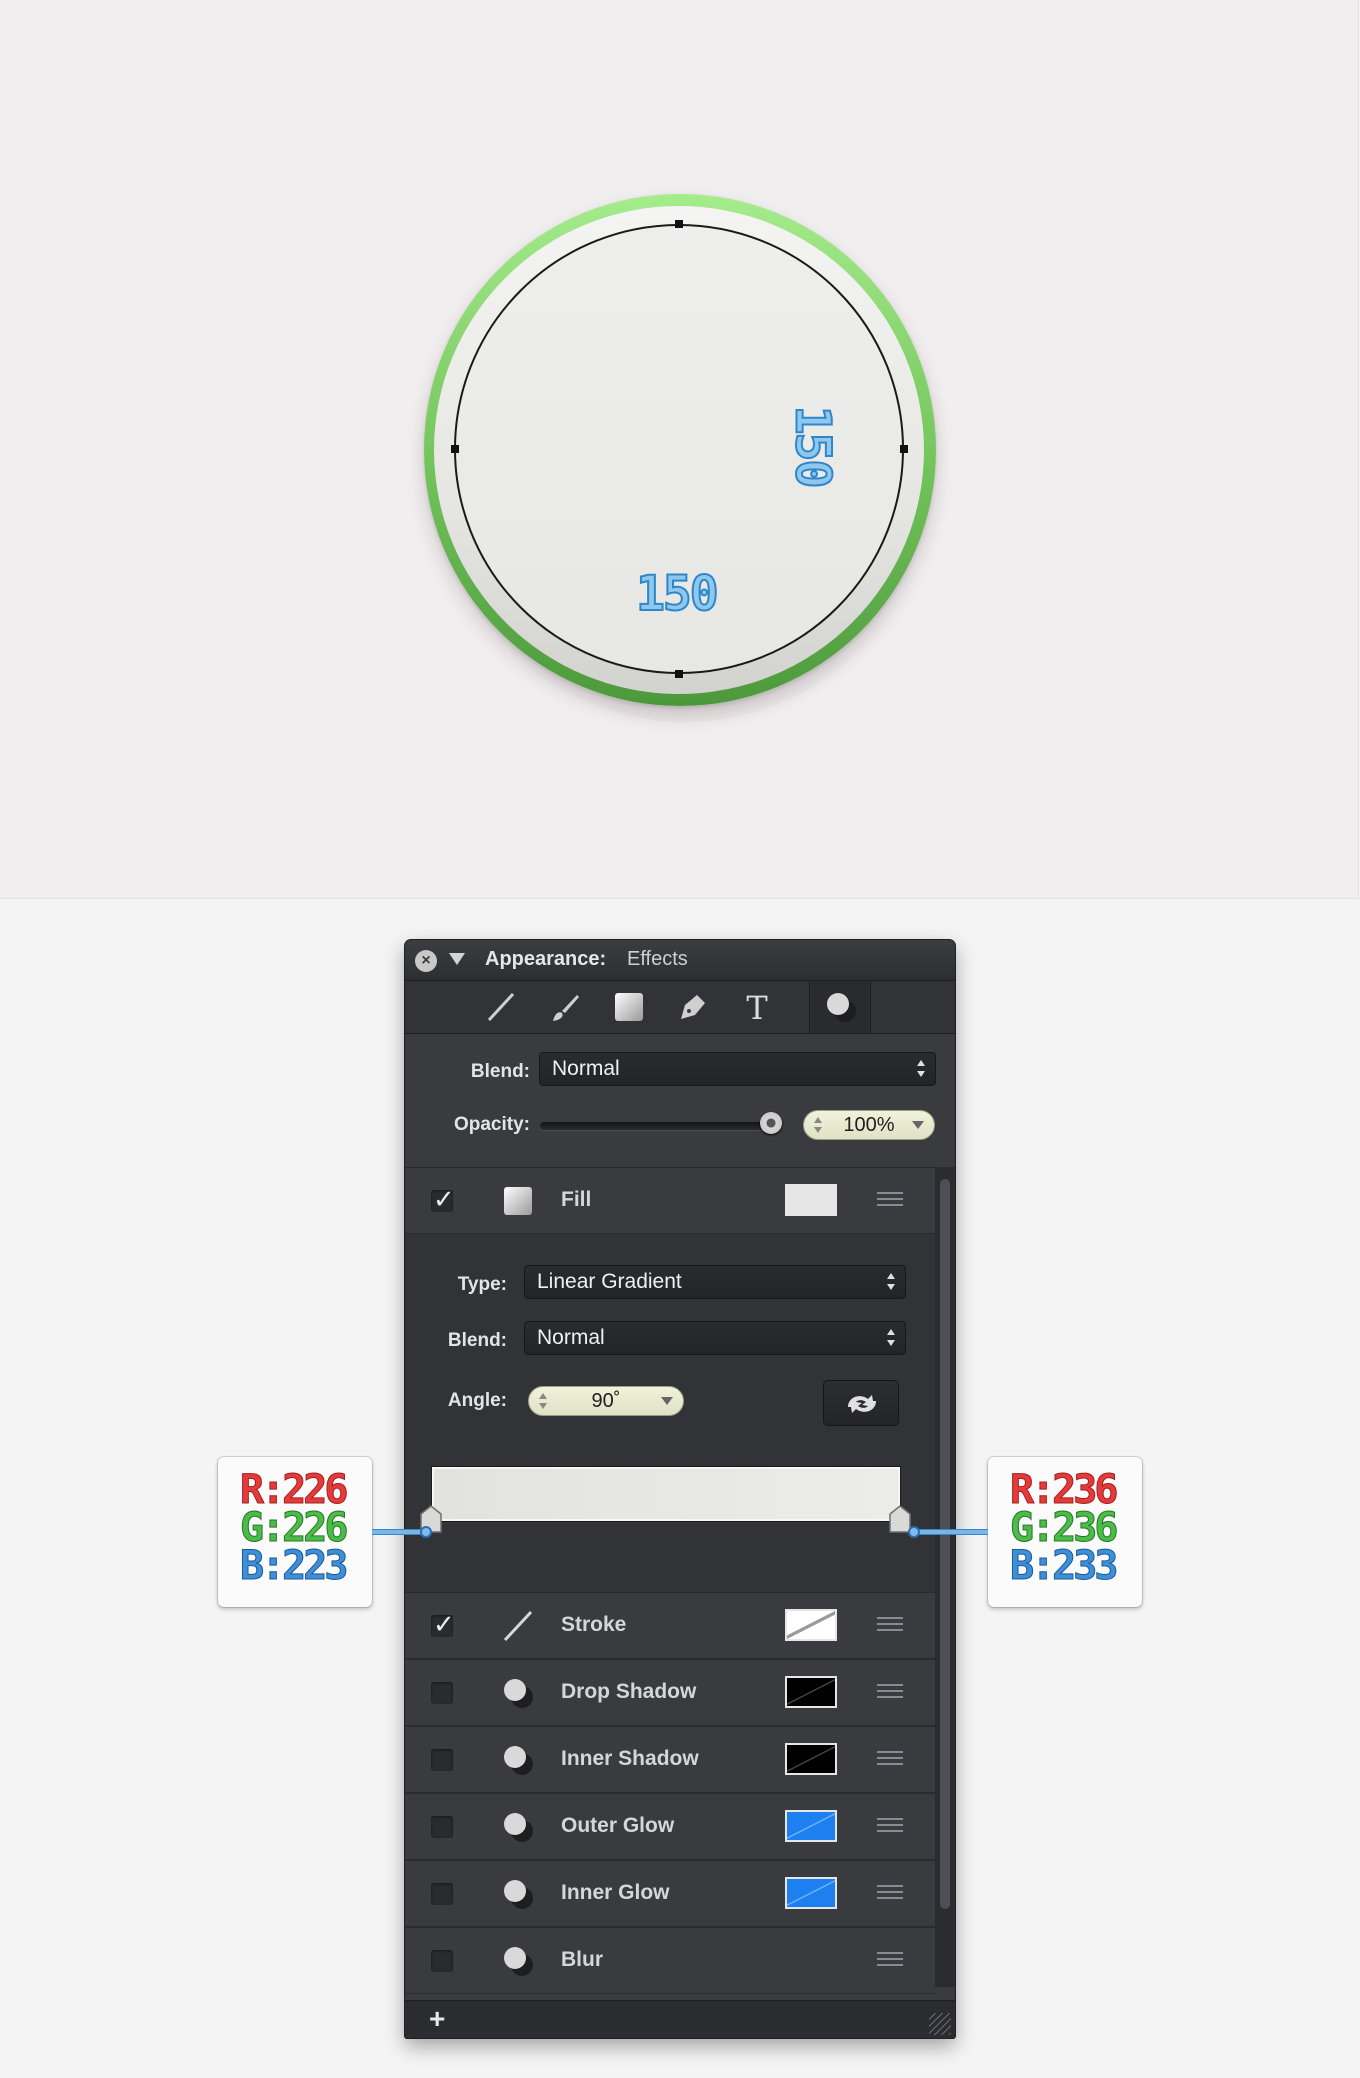 The width and height of the screenshot is (1360, 2078). Describe the element at coordinates (546, 959) in the screenshot. I see `panel-title: Appearance:` at that location.